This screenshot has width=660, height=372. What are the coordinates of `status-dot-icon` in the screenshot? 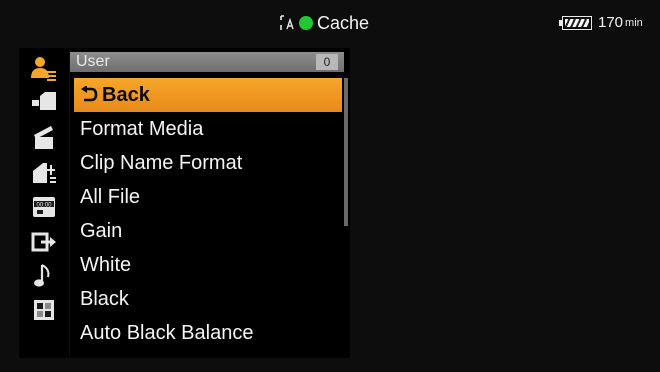 It's located at (306, 23).